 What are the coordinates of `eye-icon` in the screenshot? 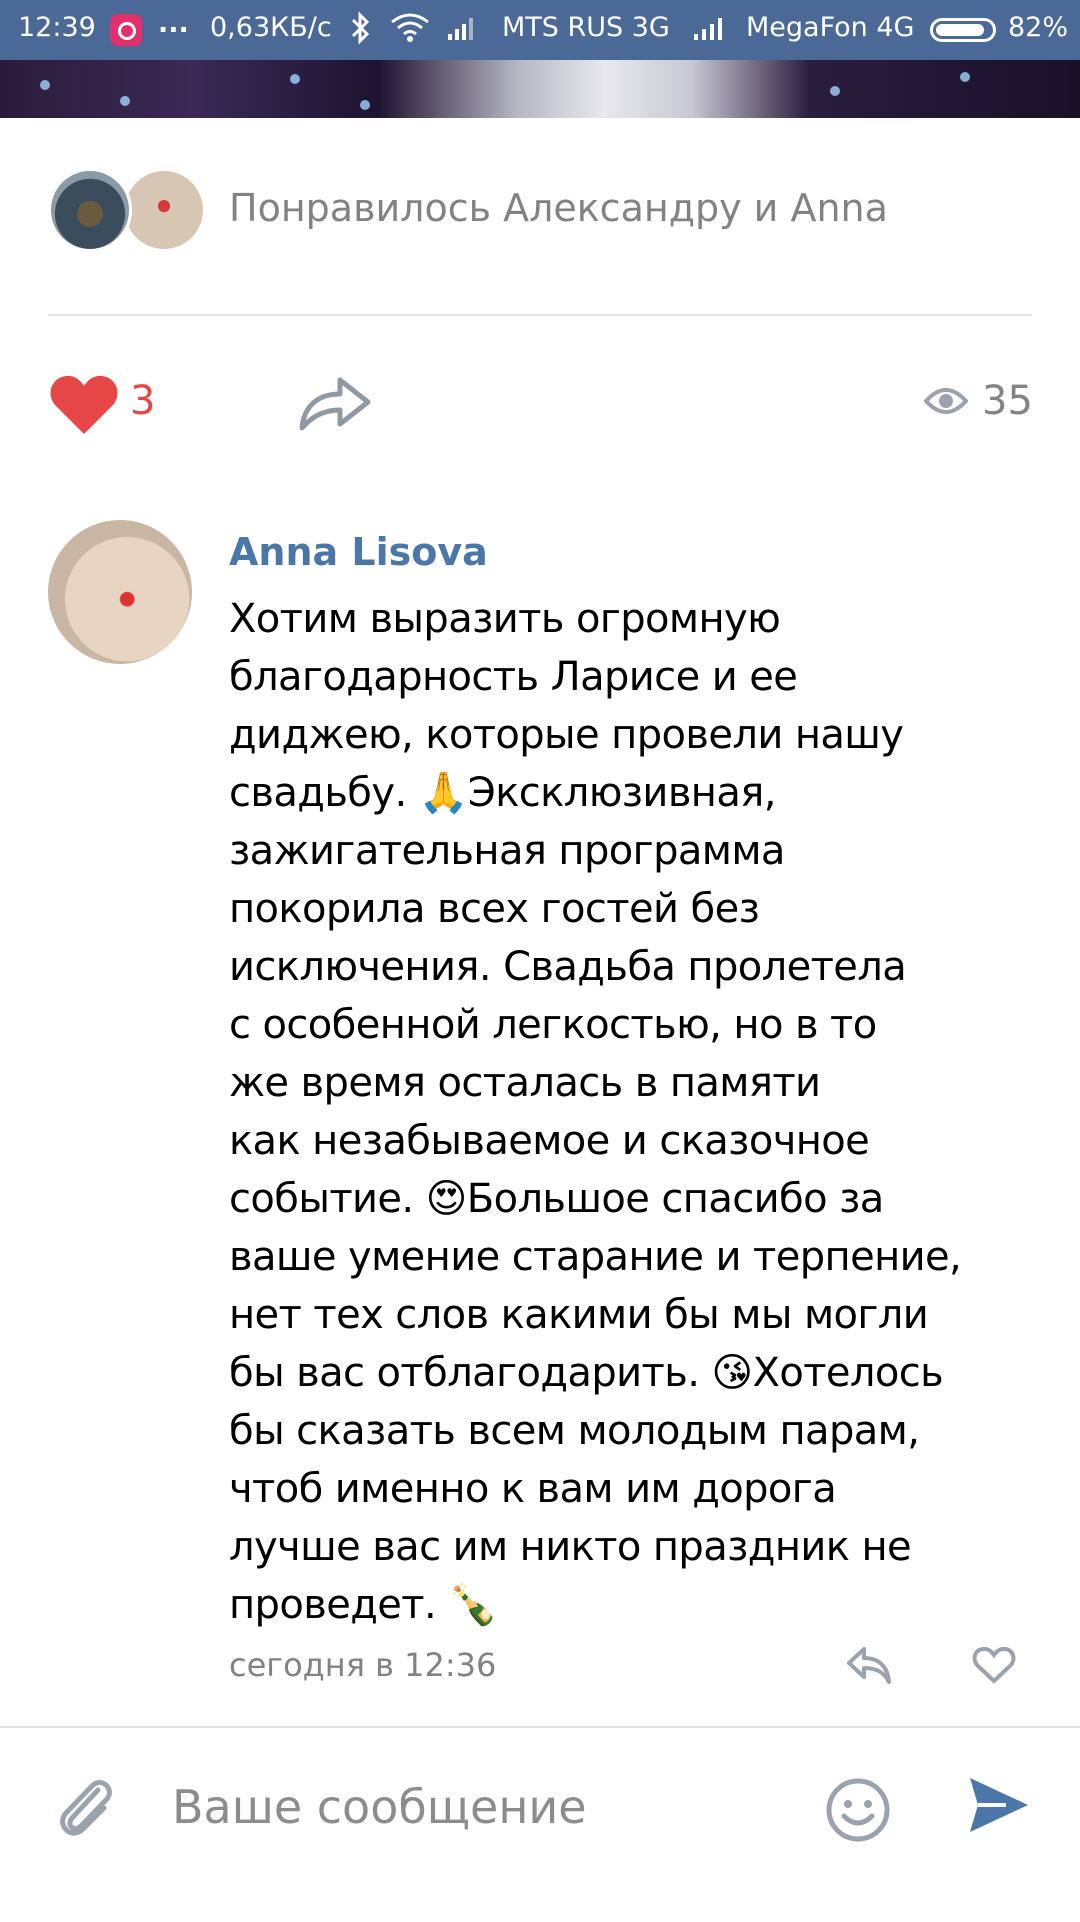 It's located at (946, 401).